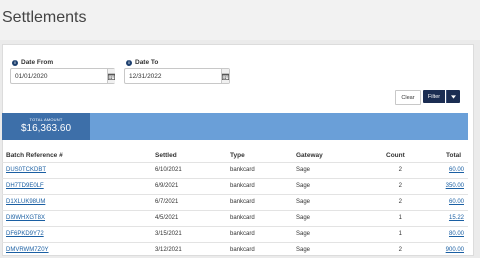 The height and width of the screenshot is (258, 480). I want to click on date-from-label: i Date From, so click(32, 62).